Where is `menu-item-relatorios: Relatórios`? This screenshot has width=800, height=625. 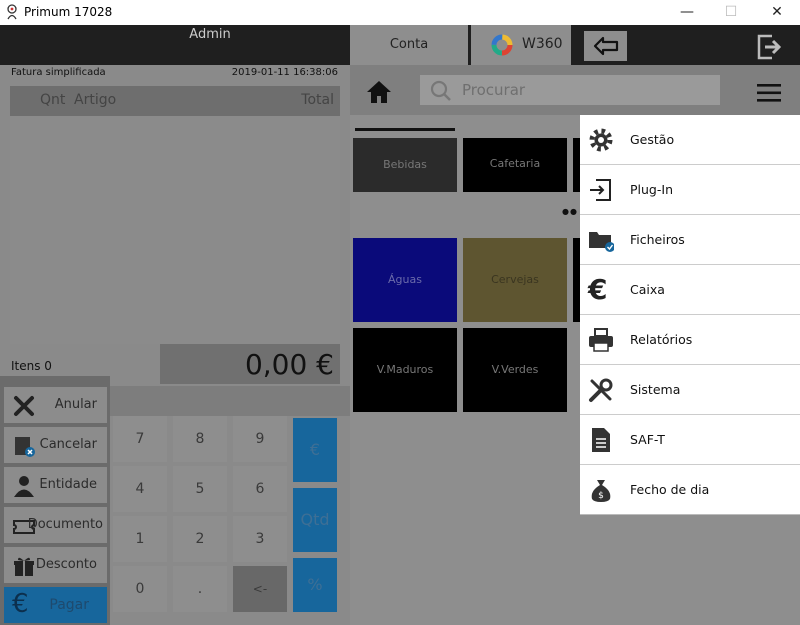 menu-item-relatorios: Relatórios is located at coordinates (690, 340).